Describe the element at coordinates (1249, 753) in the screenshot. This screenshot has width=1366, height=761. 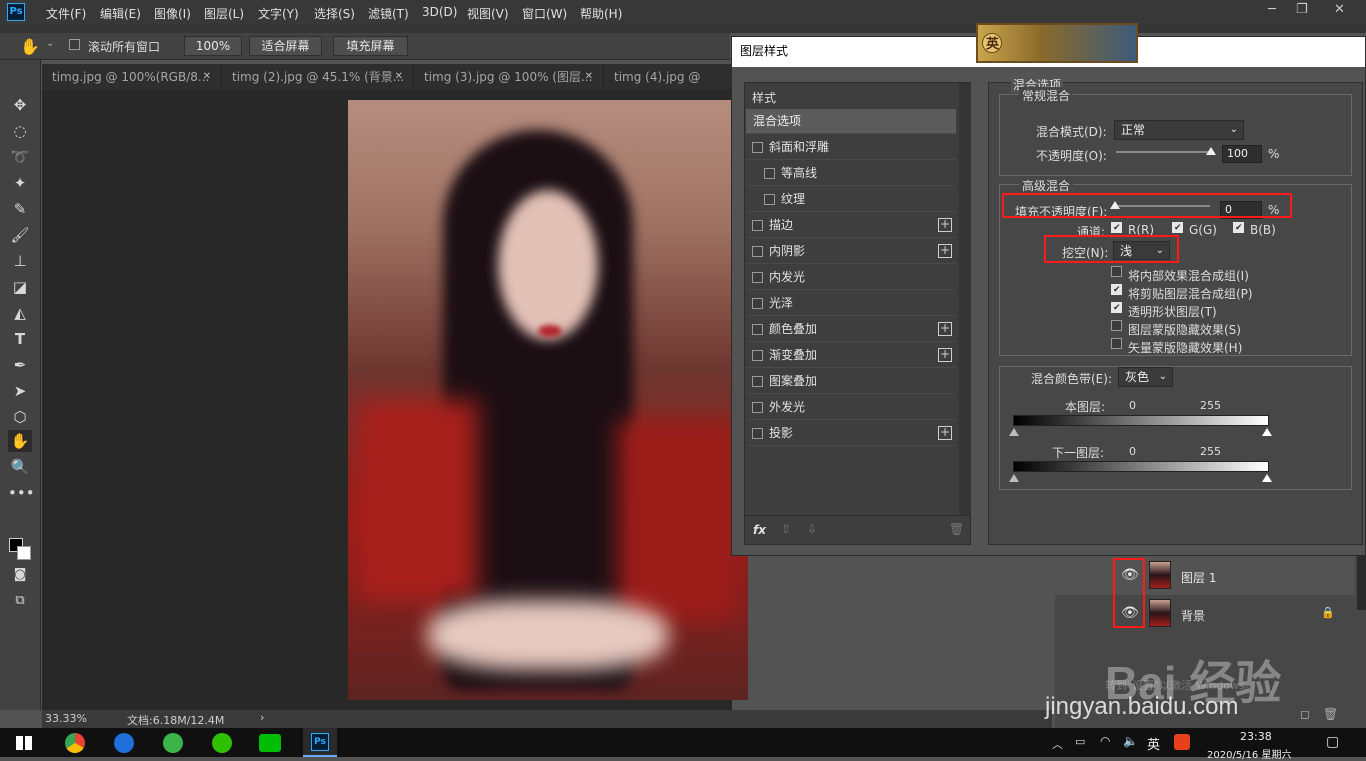
I see `clock-date: 2020/5/16 星期六` at that location.